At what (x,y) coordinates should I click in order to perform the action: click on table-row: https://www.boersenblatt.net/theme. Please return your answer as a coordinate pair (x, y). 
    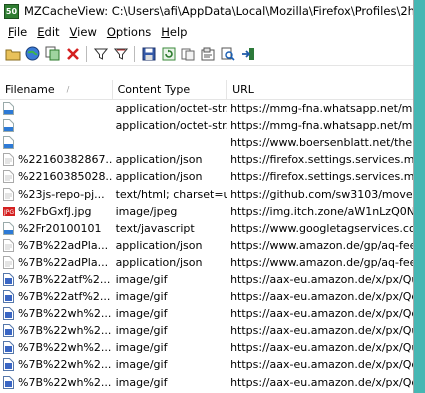
    Looking at the image, I should click on (206, 142).